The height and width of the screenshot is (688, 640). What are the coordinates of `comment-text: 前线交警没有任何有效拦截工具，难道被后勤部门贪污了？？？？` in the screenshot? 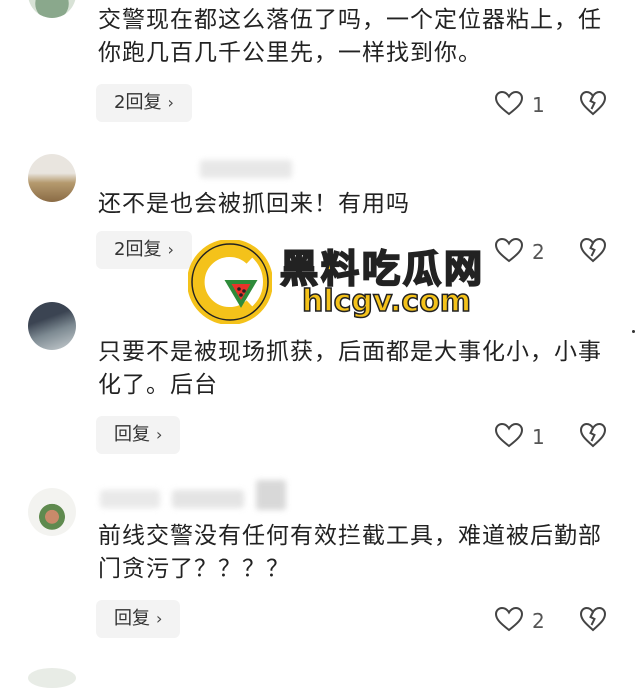 It's located at (350, 552).